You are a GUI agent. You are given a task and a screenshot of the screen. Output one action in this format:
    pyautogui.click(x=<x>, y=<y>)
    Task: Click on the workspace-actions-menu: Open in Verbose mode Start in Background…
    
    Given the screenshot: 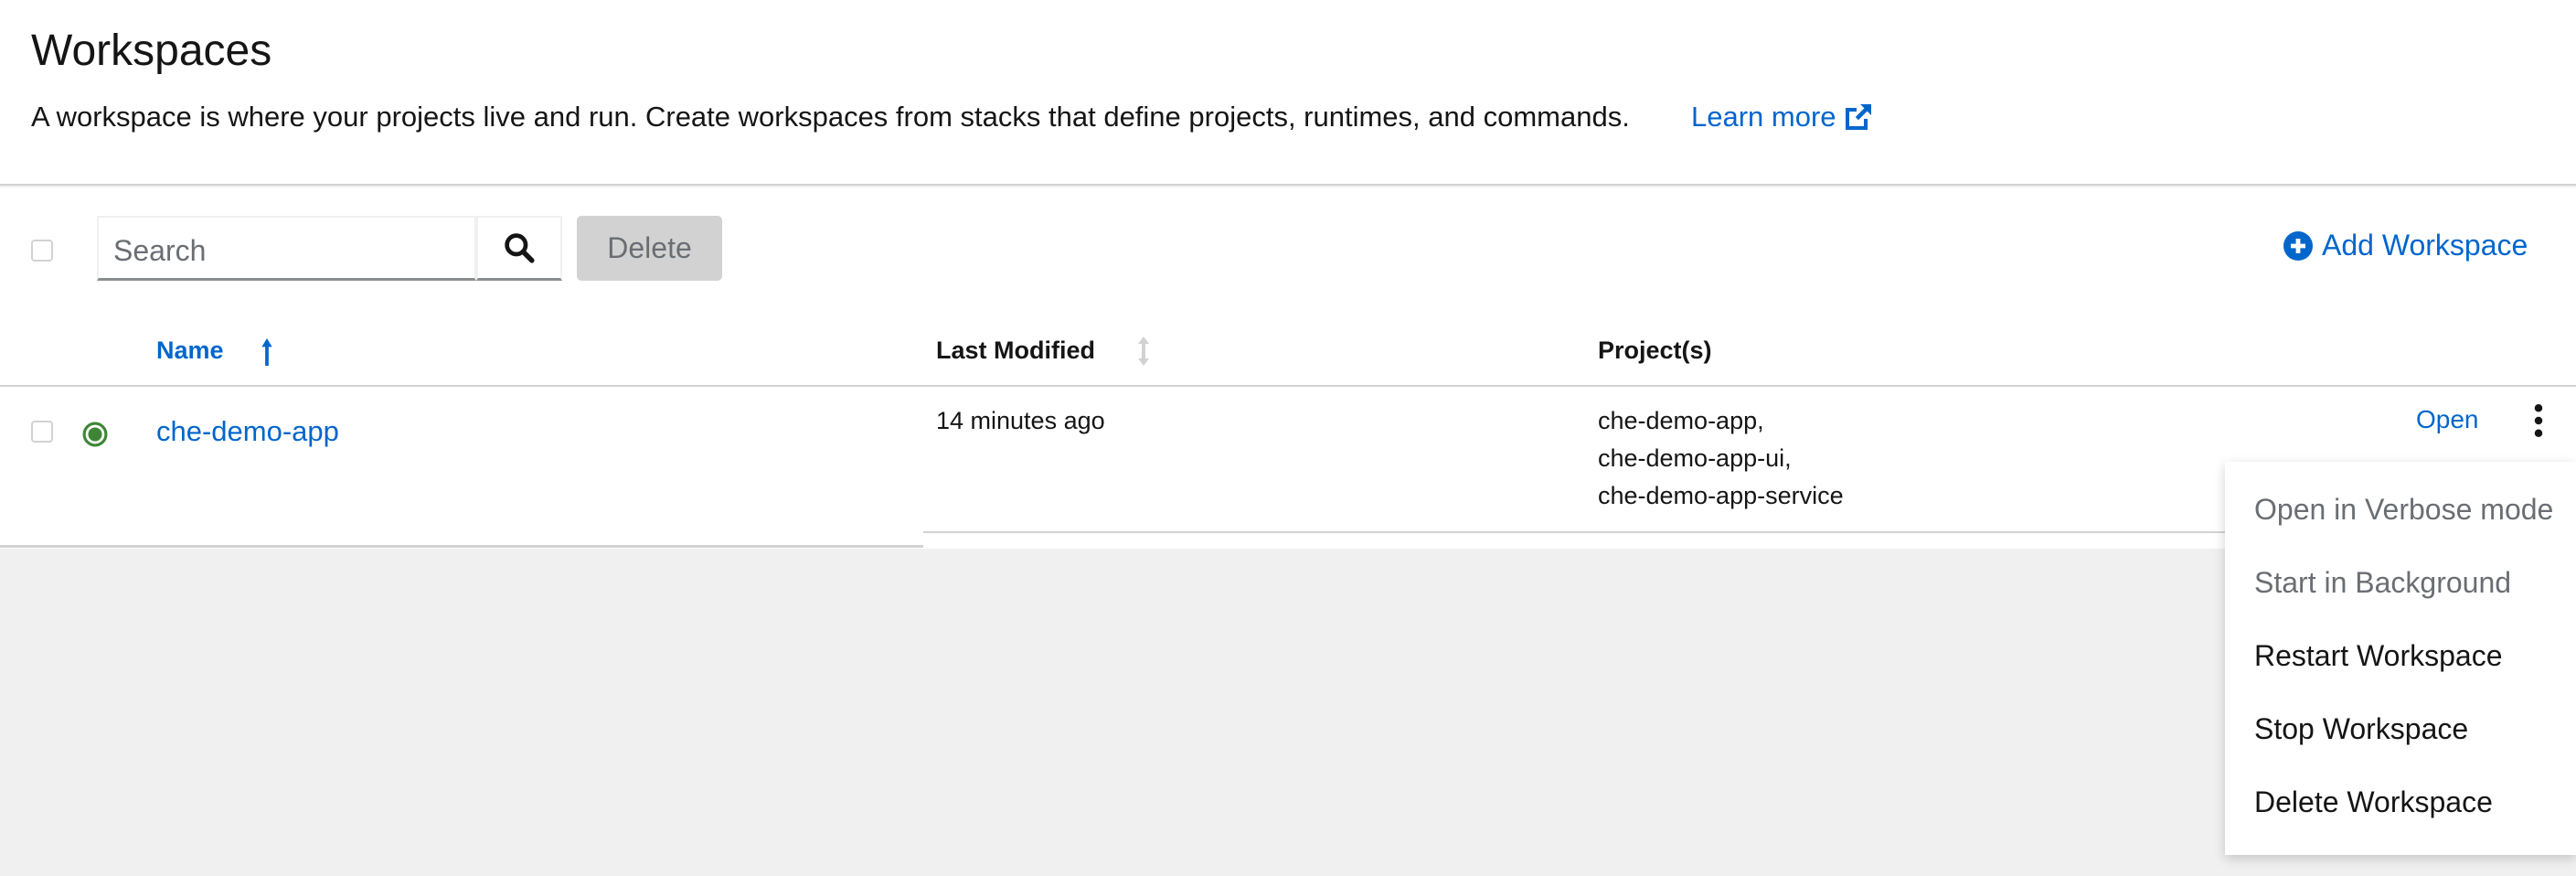 What is the action you would take?
    pyautogui.click(x=2401, y=658)
    